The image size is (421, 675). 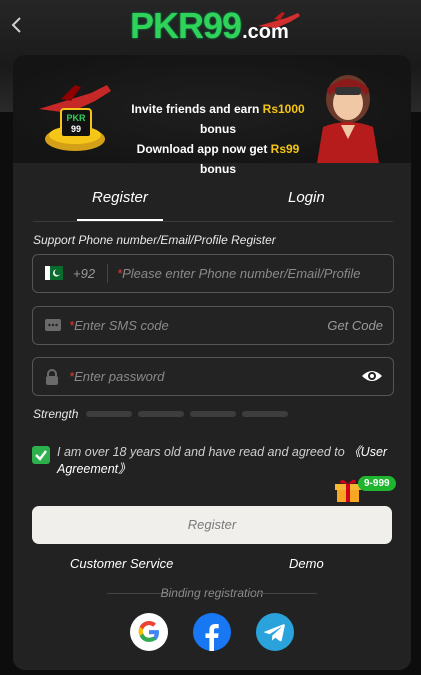 What do you see at coordinates (348, 118) in the screenshot?
I see `pilot-character-icon` at bounding box center [348, 118].